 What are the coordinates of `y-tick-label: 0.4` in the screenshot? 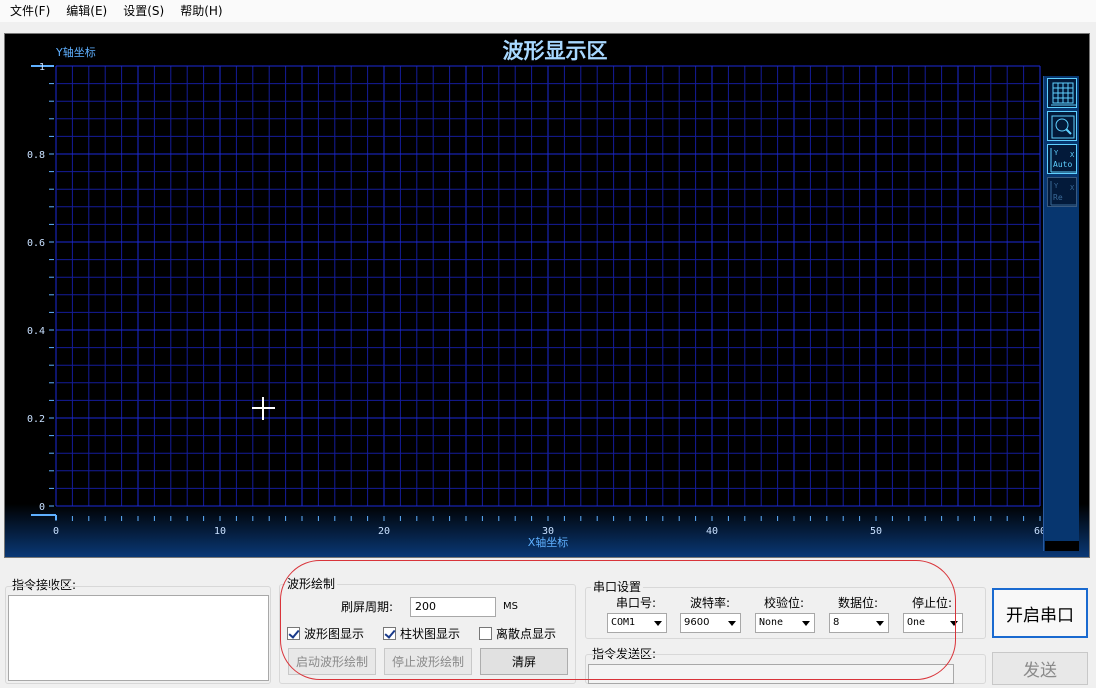 It's located at (36, 331).